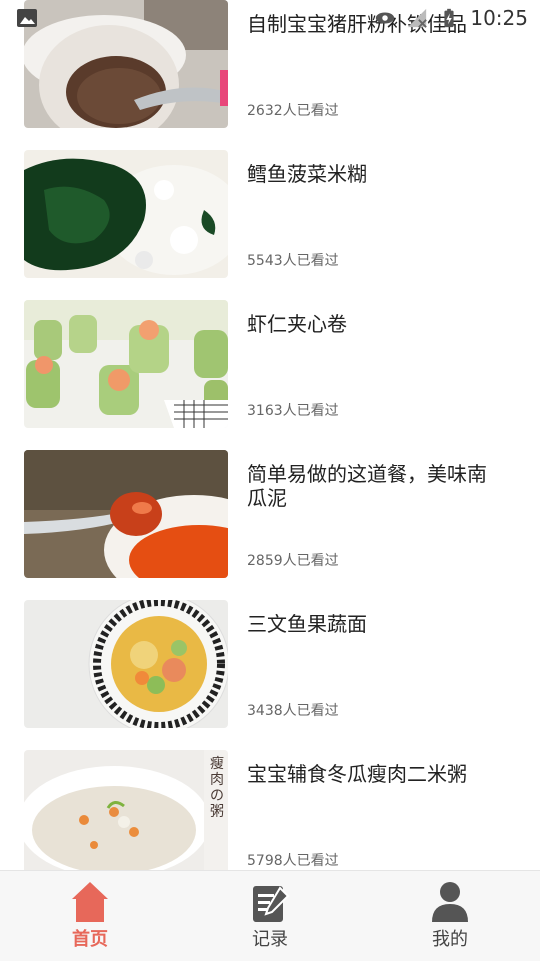  What do you see at coordinates (90, 902) in the screenshot?
I see `home-icon` at bounding box center [90, 902].